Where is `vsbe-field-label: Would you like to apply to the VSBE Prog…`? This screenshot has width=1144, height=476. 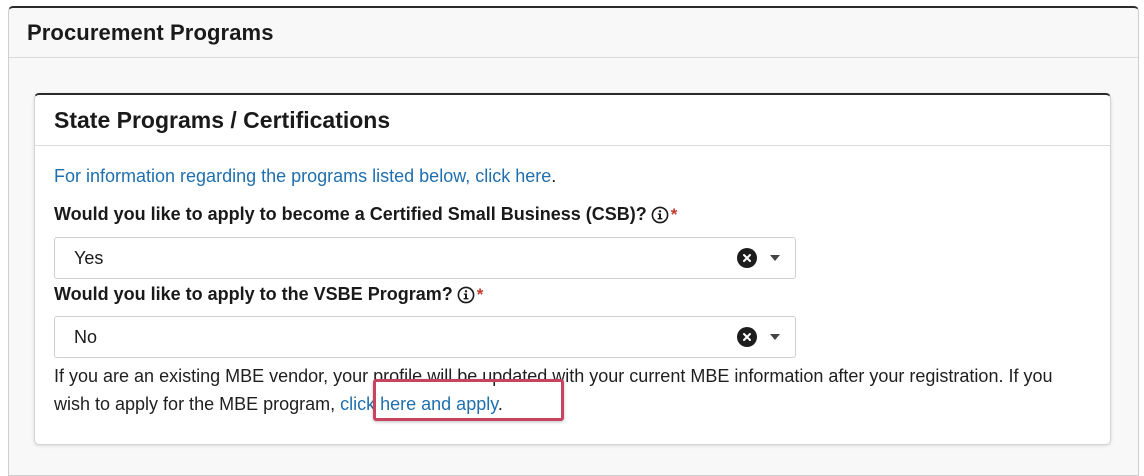 vsbe-field-label: Would you like to apply to the VSBE Prog… is located at coordinates (268, 294).